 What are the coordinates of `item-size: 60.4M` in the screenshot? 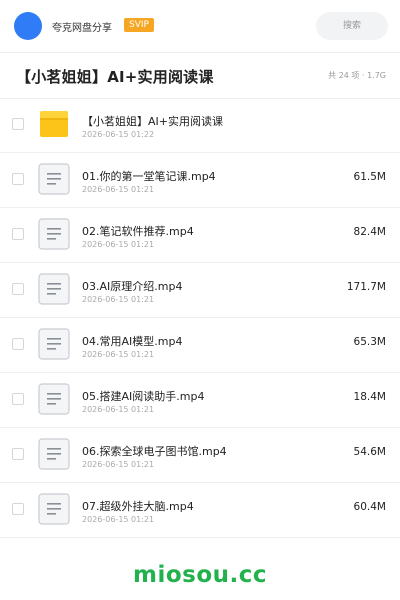 It's located at (369, 507).